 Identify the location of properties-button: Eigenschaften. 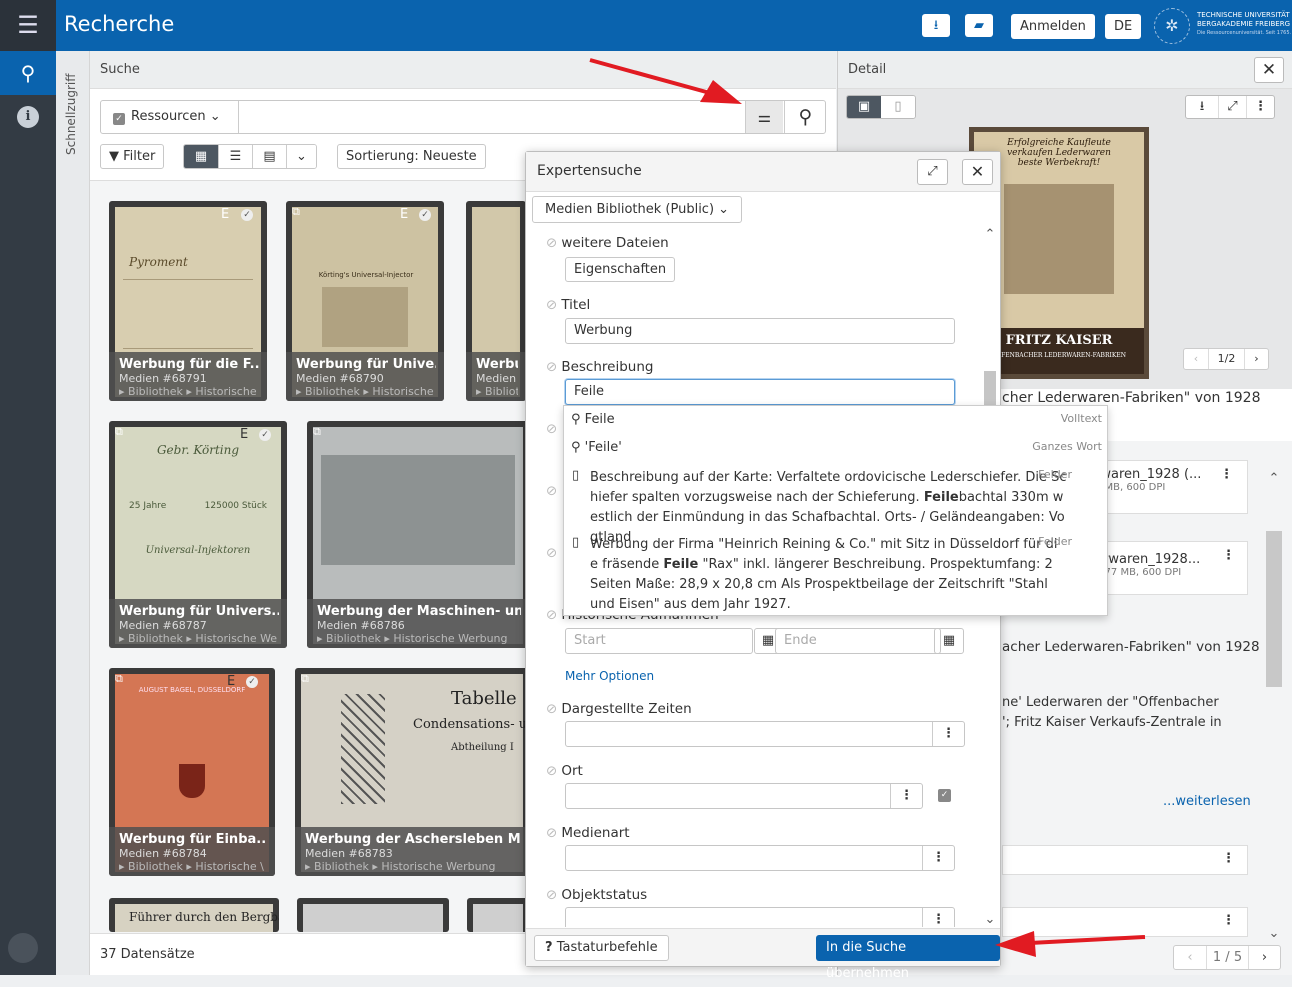
(620, 269).